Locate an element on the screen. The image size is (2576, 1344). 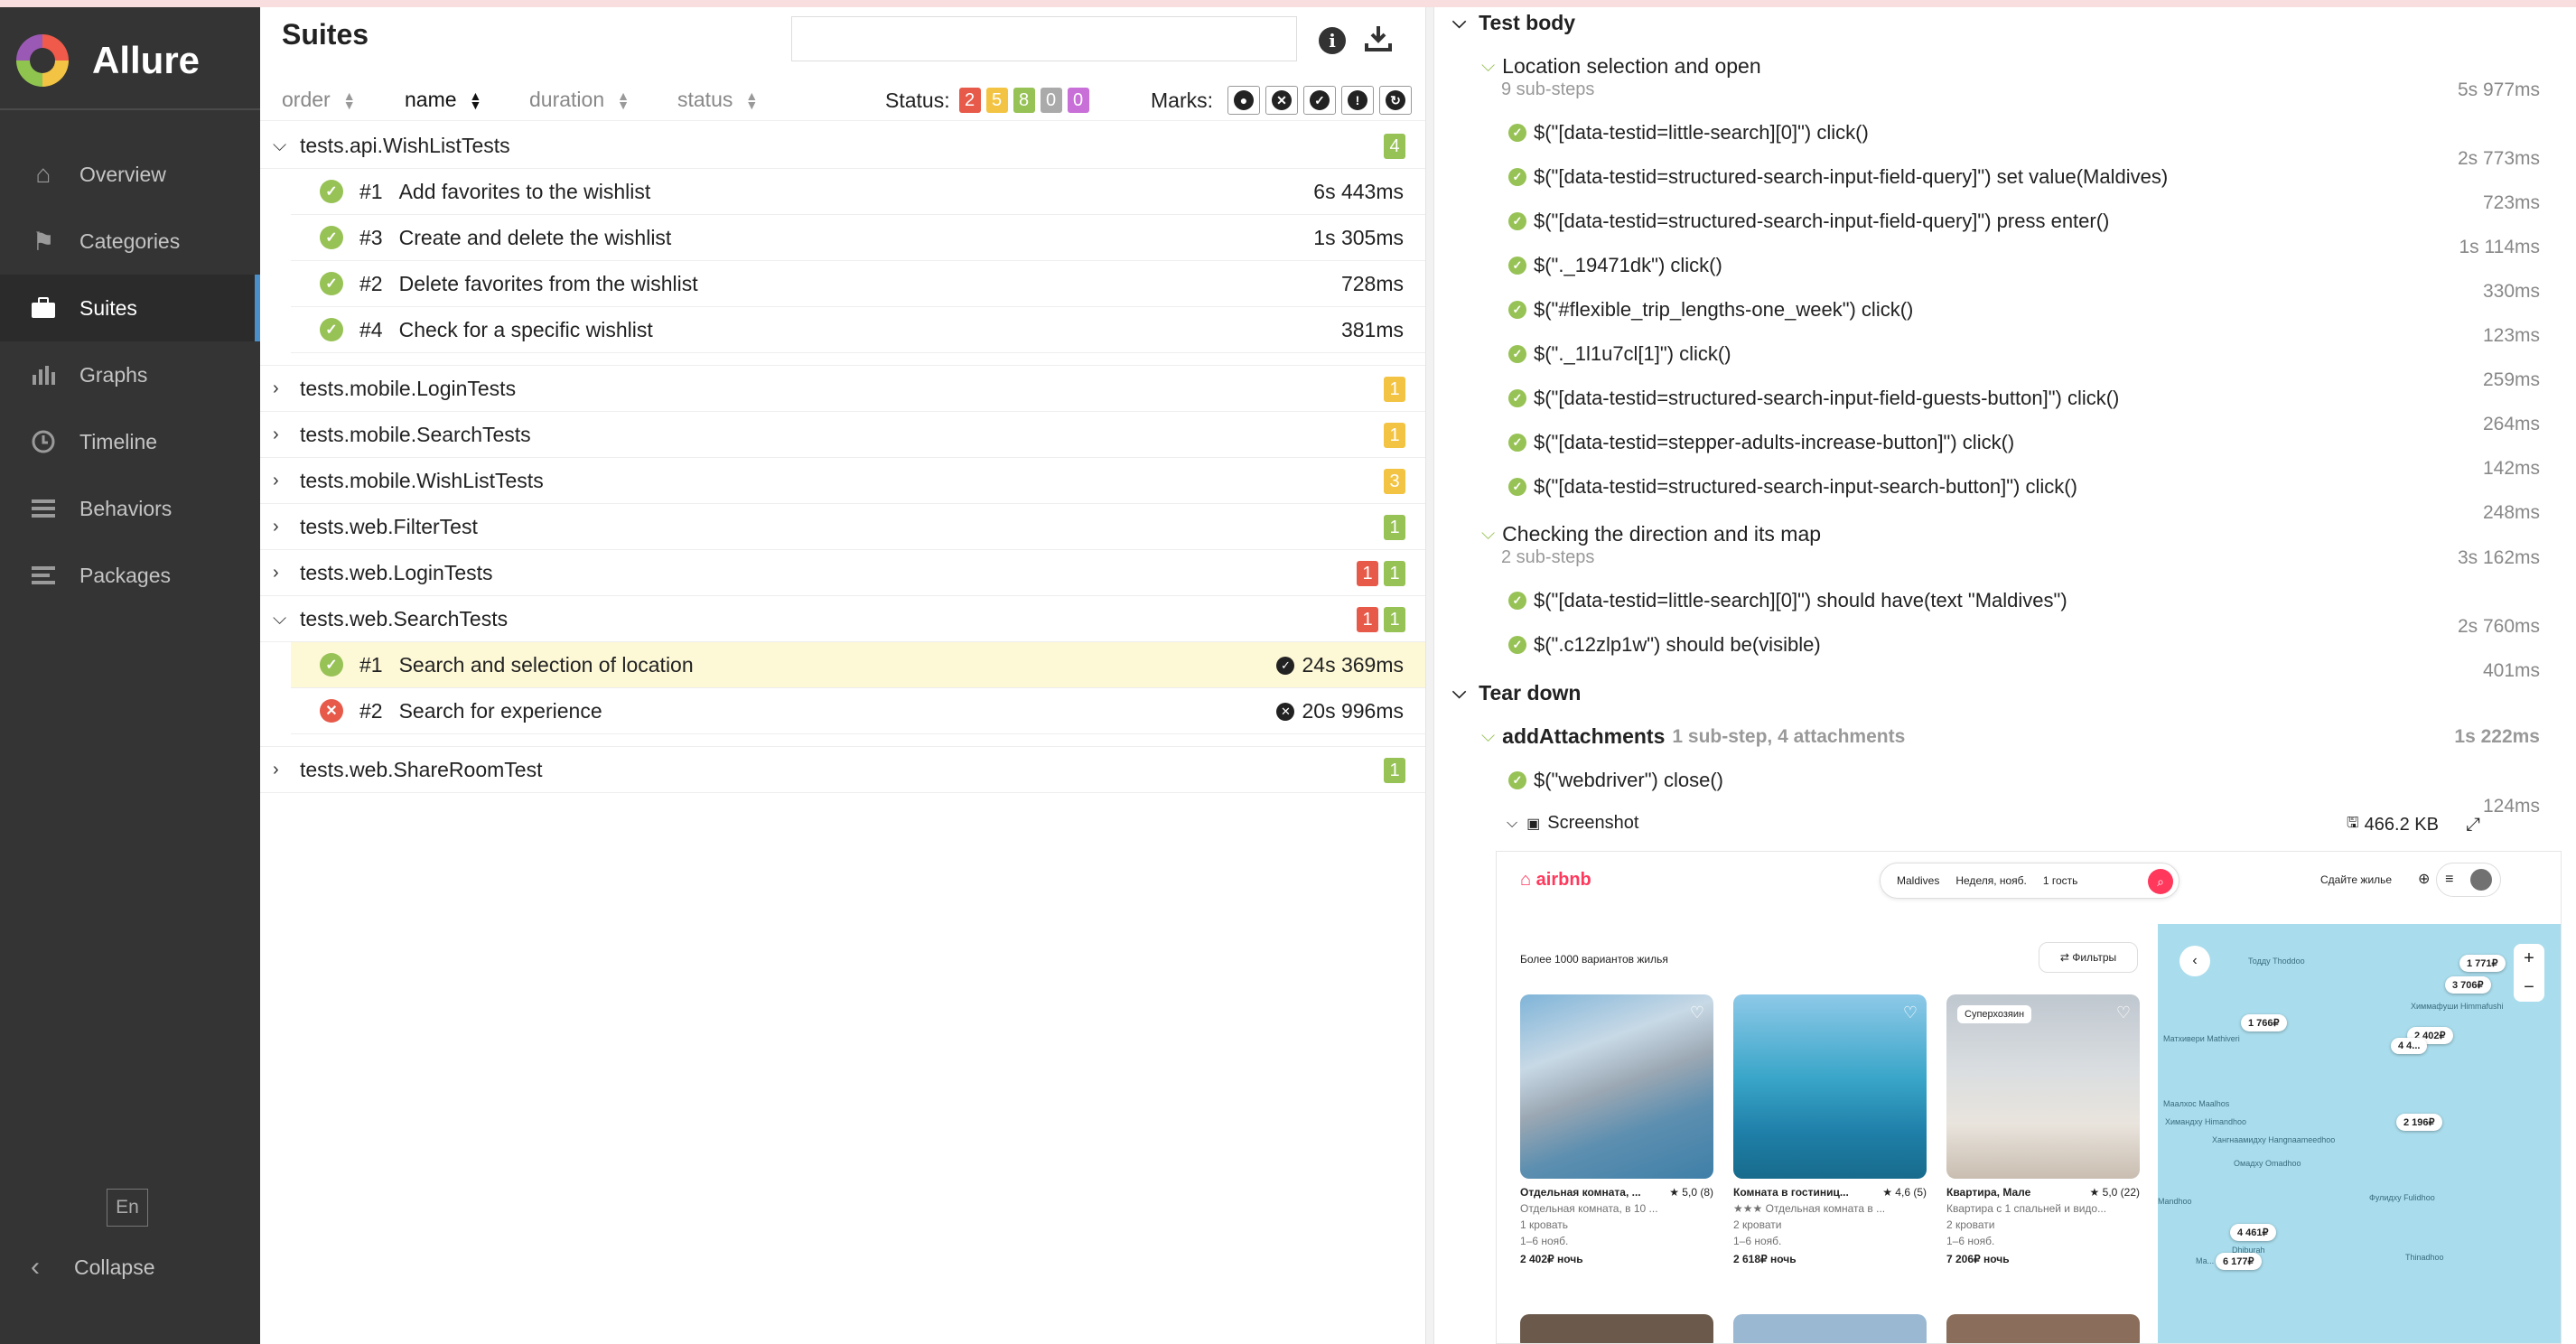
mark-new-passed-toggle: ✓ is located at coordinates (1319, 100).